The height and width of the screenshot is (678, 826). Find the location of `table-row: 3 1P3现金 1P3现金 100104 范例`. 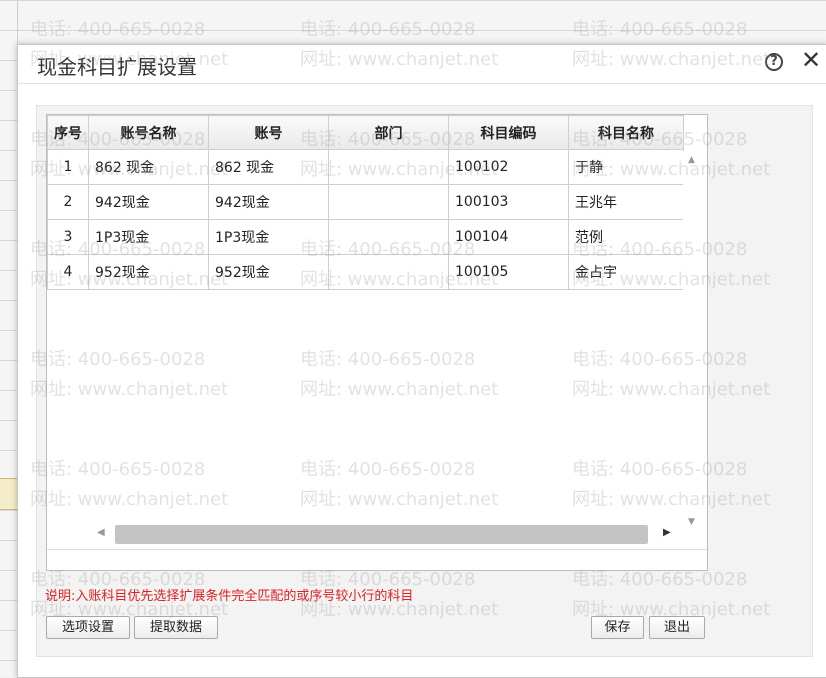

table-row: 3 1P3现金 1P3现金 100104 范例 is located at coordinates (365, 237).